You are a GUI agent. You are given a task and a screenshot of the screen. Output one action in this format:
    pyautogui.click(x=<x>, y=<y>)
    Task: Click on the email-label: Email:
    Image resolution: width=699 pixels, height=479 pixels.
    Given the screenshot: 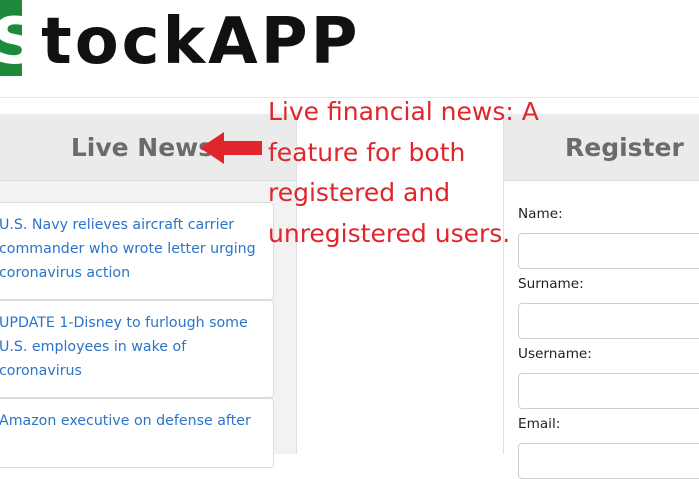 What is the action you would take?
    pyautogui.click(x=539, y=424)
    